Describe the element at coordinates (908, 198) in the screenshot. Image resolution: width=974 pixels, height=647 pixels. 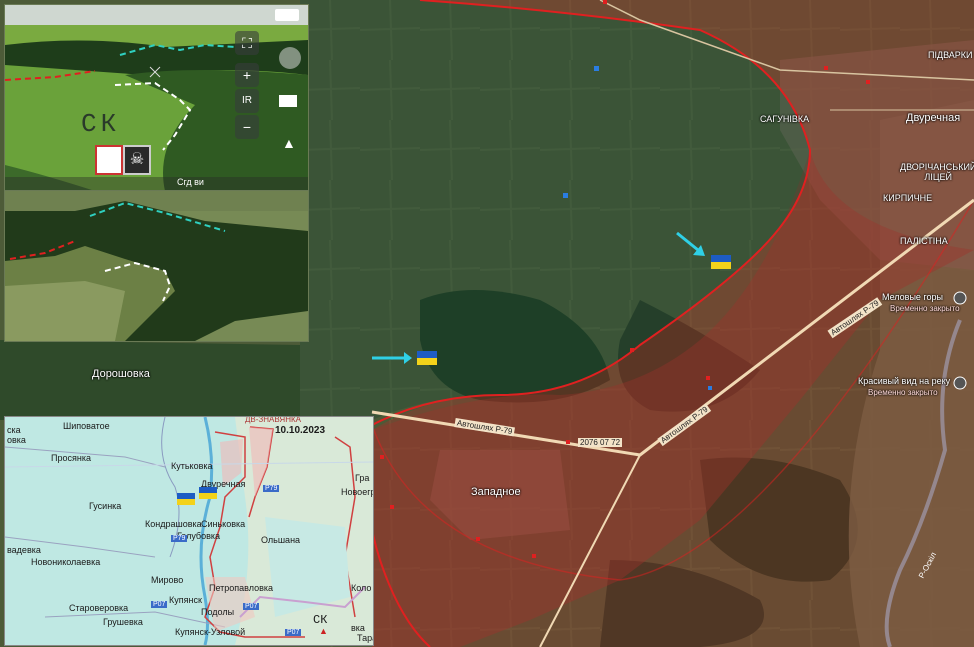
I see `village-label: КИРПИЧНЕ` at that location.